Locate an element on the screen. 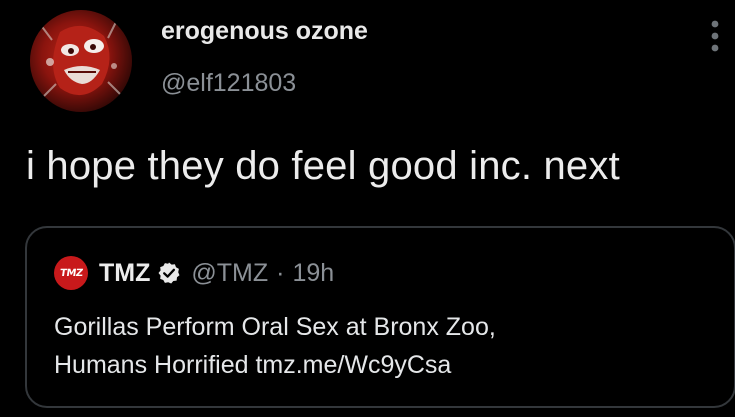  user-avatar is located at coordinates (81, 61).